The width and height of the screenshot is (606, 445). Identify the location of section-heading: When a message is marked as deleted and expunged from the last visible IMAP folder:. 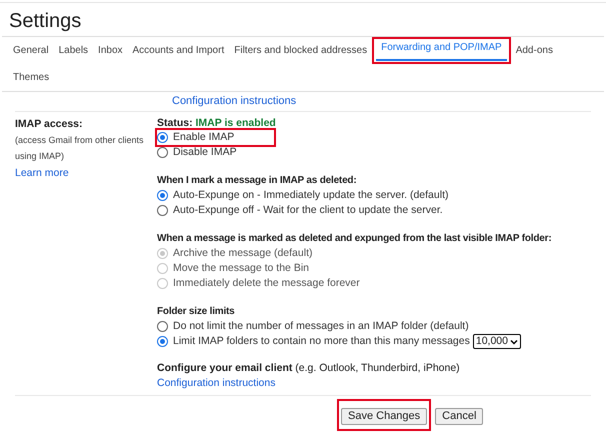
(354, 239).